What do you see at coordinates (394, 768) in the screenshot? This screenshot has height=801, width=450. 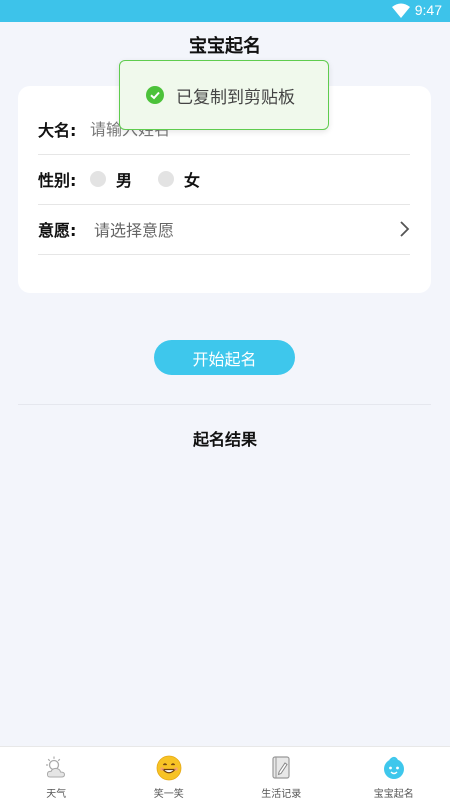 I see `baby-icon` at bounding box center [394, 768].